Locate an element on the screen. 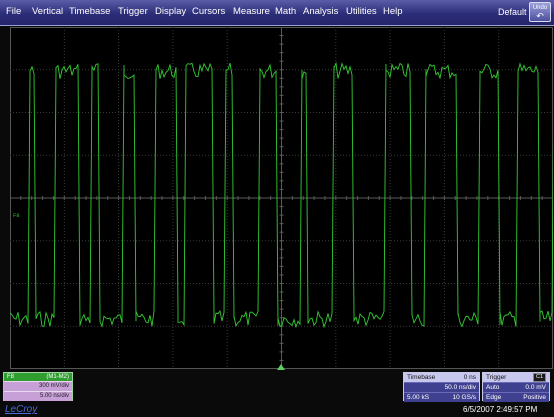  trigger-slope: Positive is located at coordinates (534, 397).